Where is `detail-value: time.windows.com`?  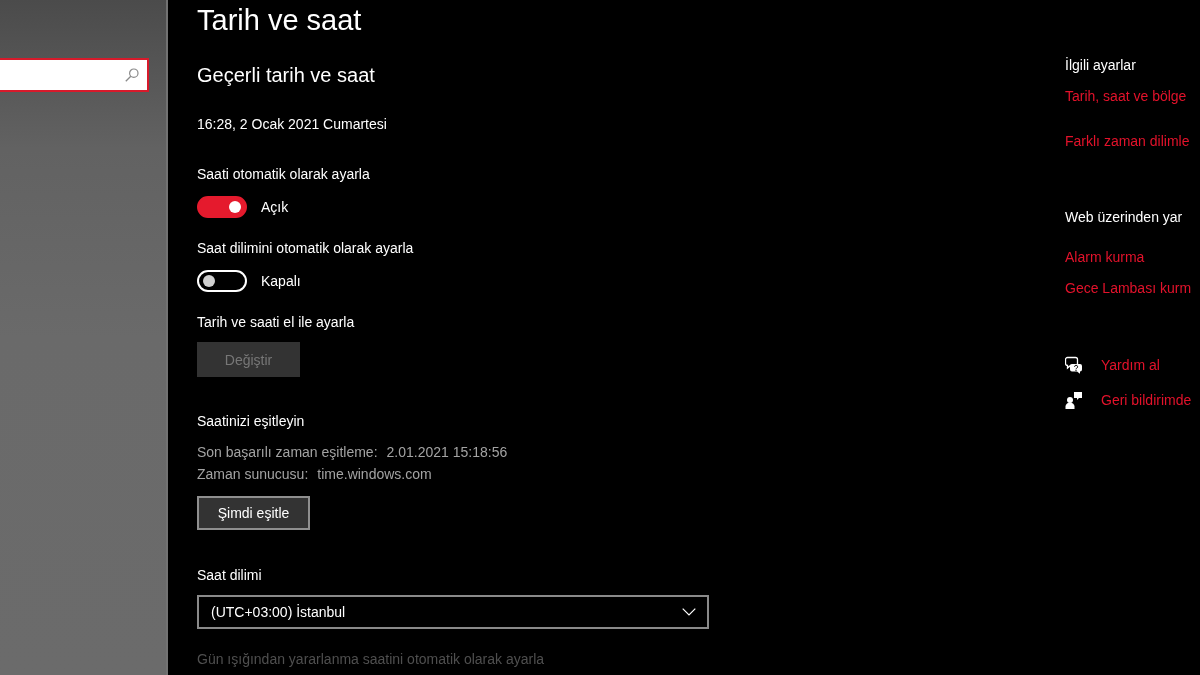 detail-value: time.windows.com is located at coordinates (374, 474).